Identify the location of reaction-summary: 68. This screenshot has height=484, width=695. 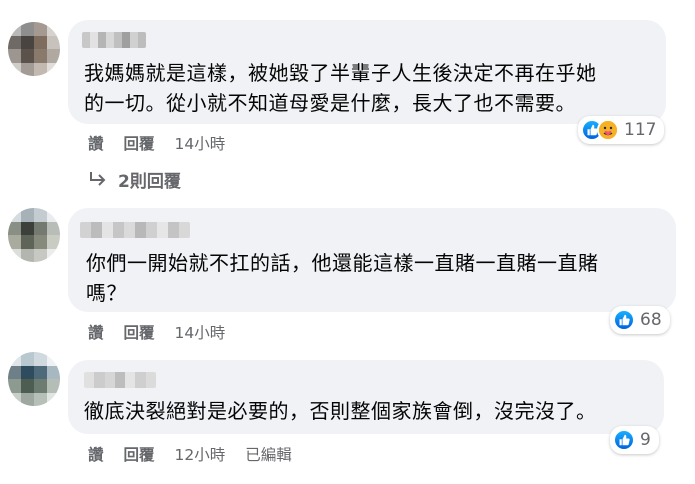
(640, 320).